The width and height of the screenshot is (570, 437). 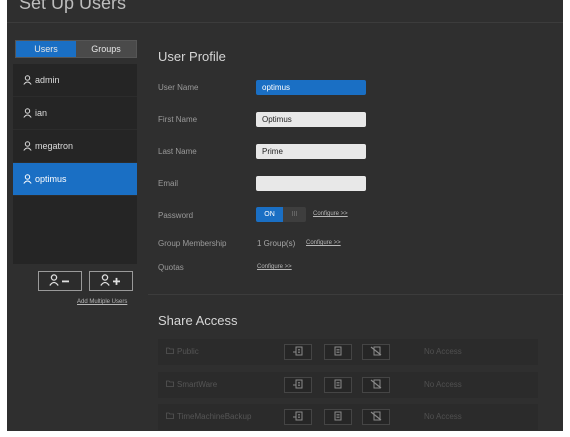 I want to click on tab-users: Users, so click(x=46, y=49).